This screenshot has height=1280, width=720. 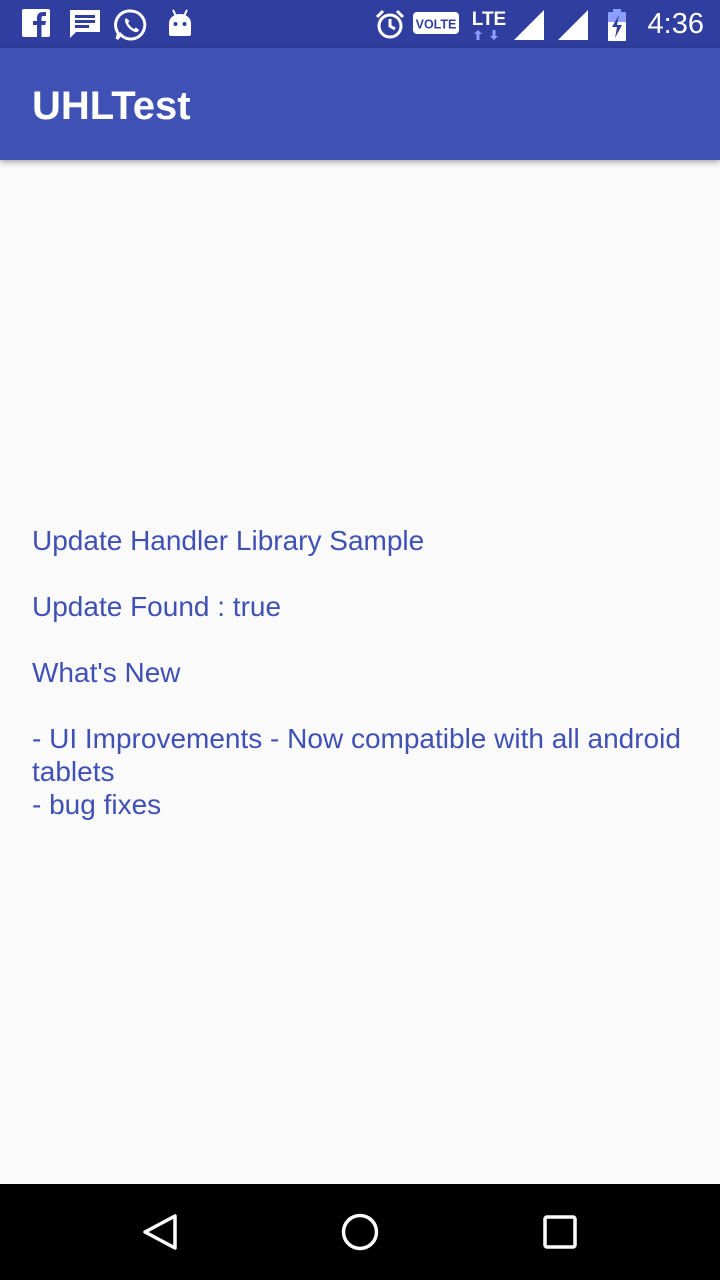 I want to click on status-bar: VOLTE LTE 4:36, so click(x=360, y=24).